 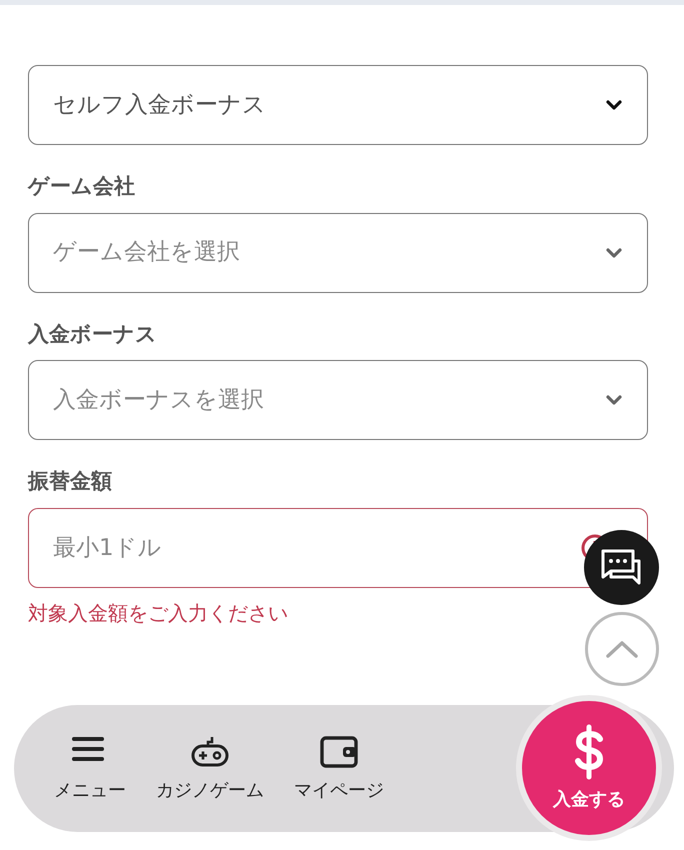 What do you see at coordinates (70, 481) in the screenshot?
I see `field-label: 振替金額` at bounding box center [70, 481].